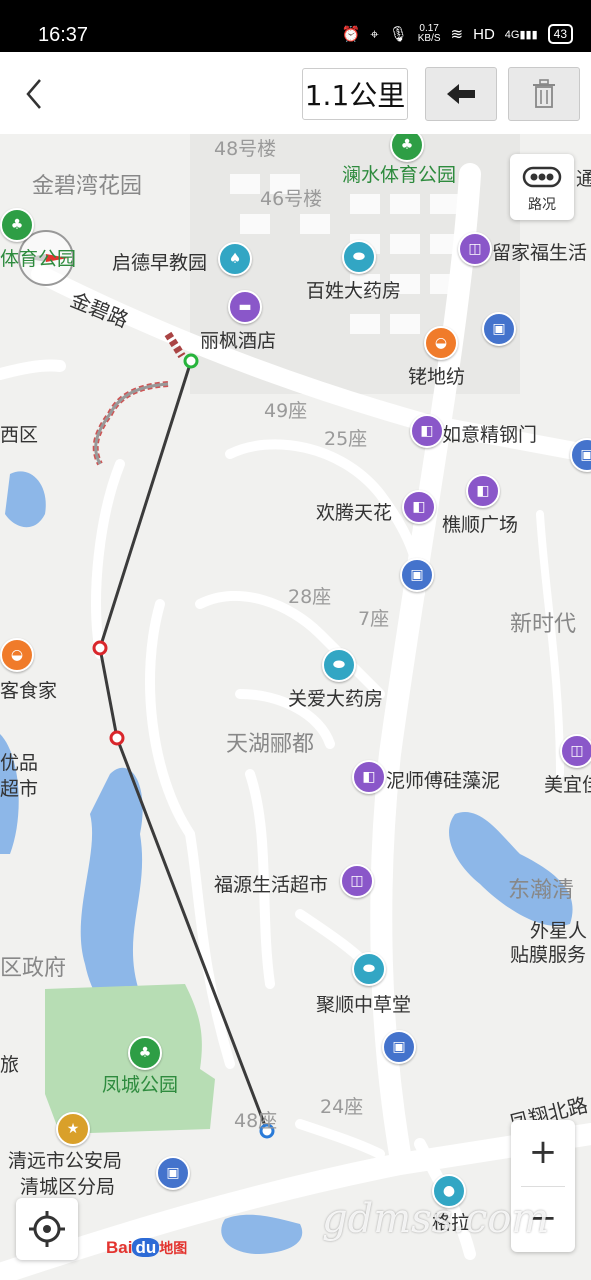 Image resolution: width=591 pixels, height=1280 pixels. I want to click on traffic-label: 路况, so click(542, 205).